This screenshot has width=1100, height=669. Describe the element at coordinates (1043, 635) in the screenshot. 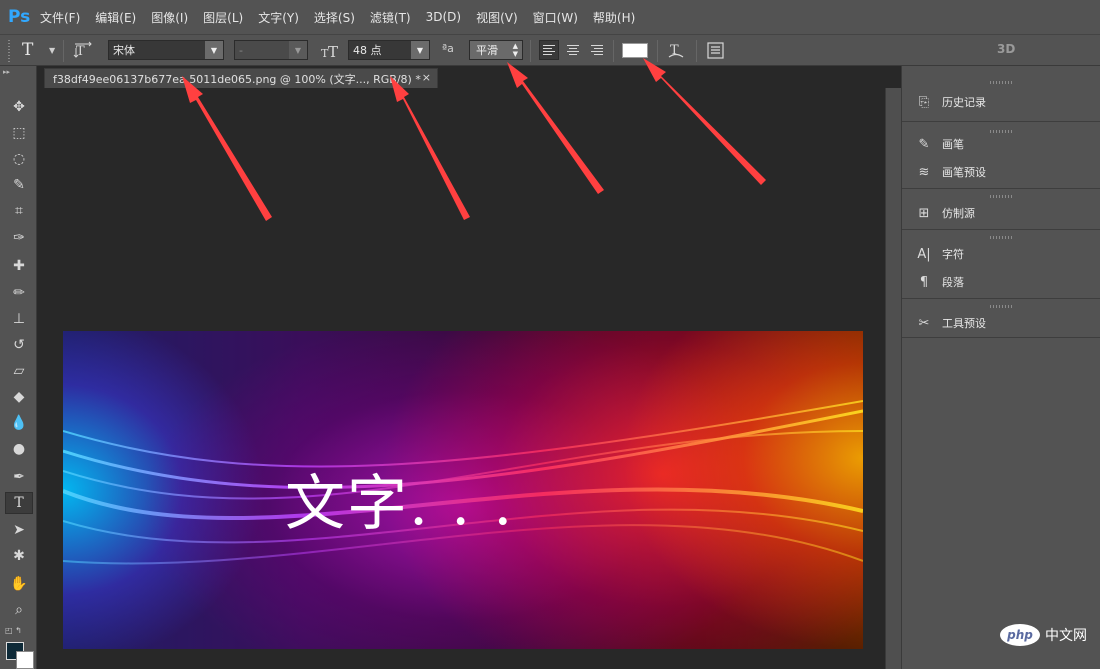

I see `site-watermark: php 中文网` at that location.